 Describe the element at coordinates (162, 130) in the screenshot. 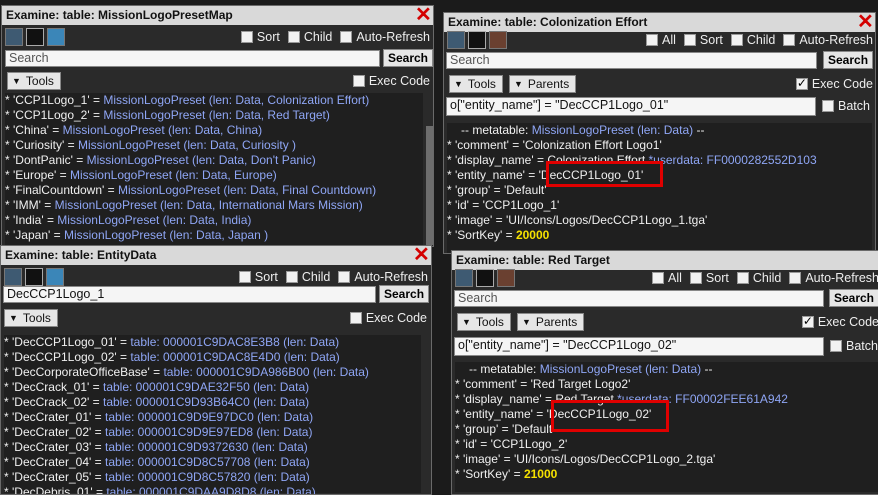

I see `list-item-value-link: MissionLogoPreset (len: Data, China)` at that location.